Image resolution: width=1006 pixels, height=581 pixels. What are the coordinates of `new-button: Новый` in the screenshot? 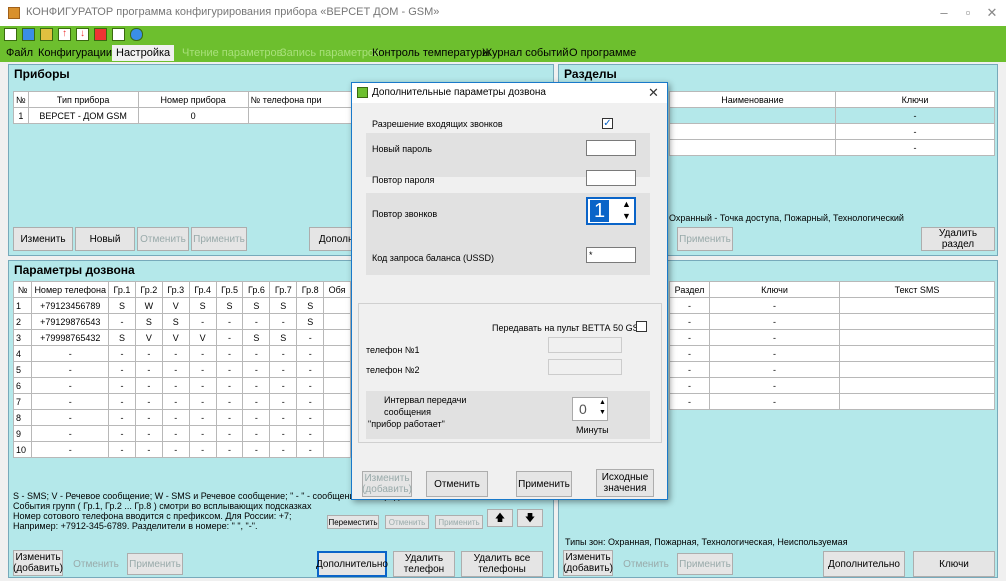 It's located at (105, 239).